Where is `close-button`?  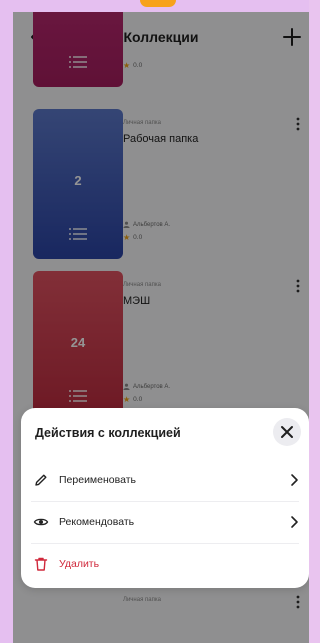
close-button is located at coordinates (287, 432).